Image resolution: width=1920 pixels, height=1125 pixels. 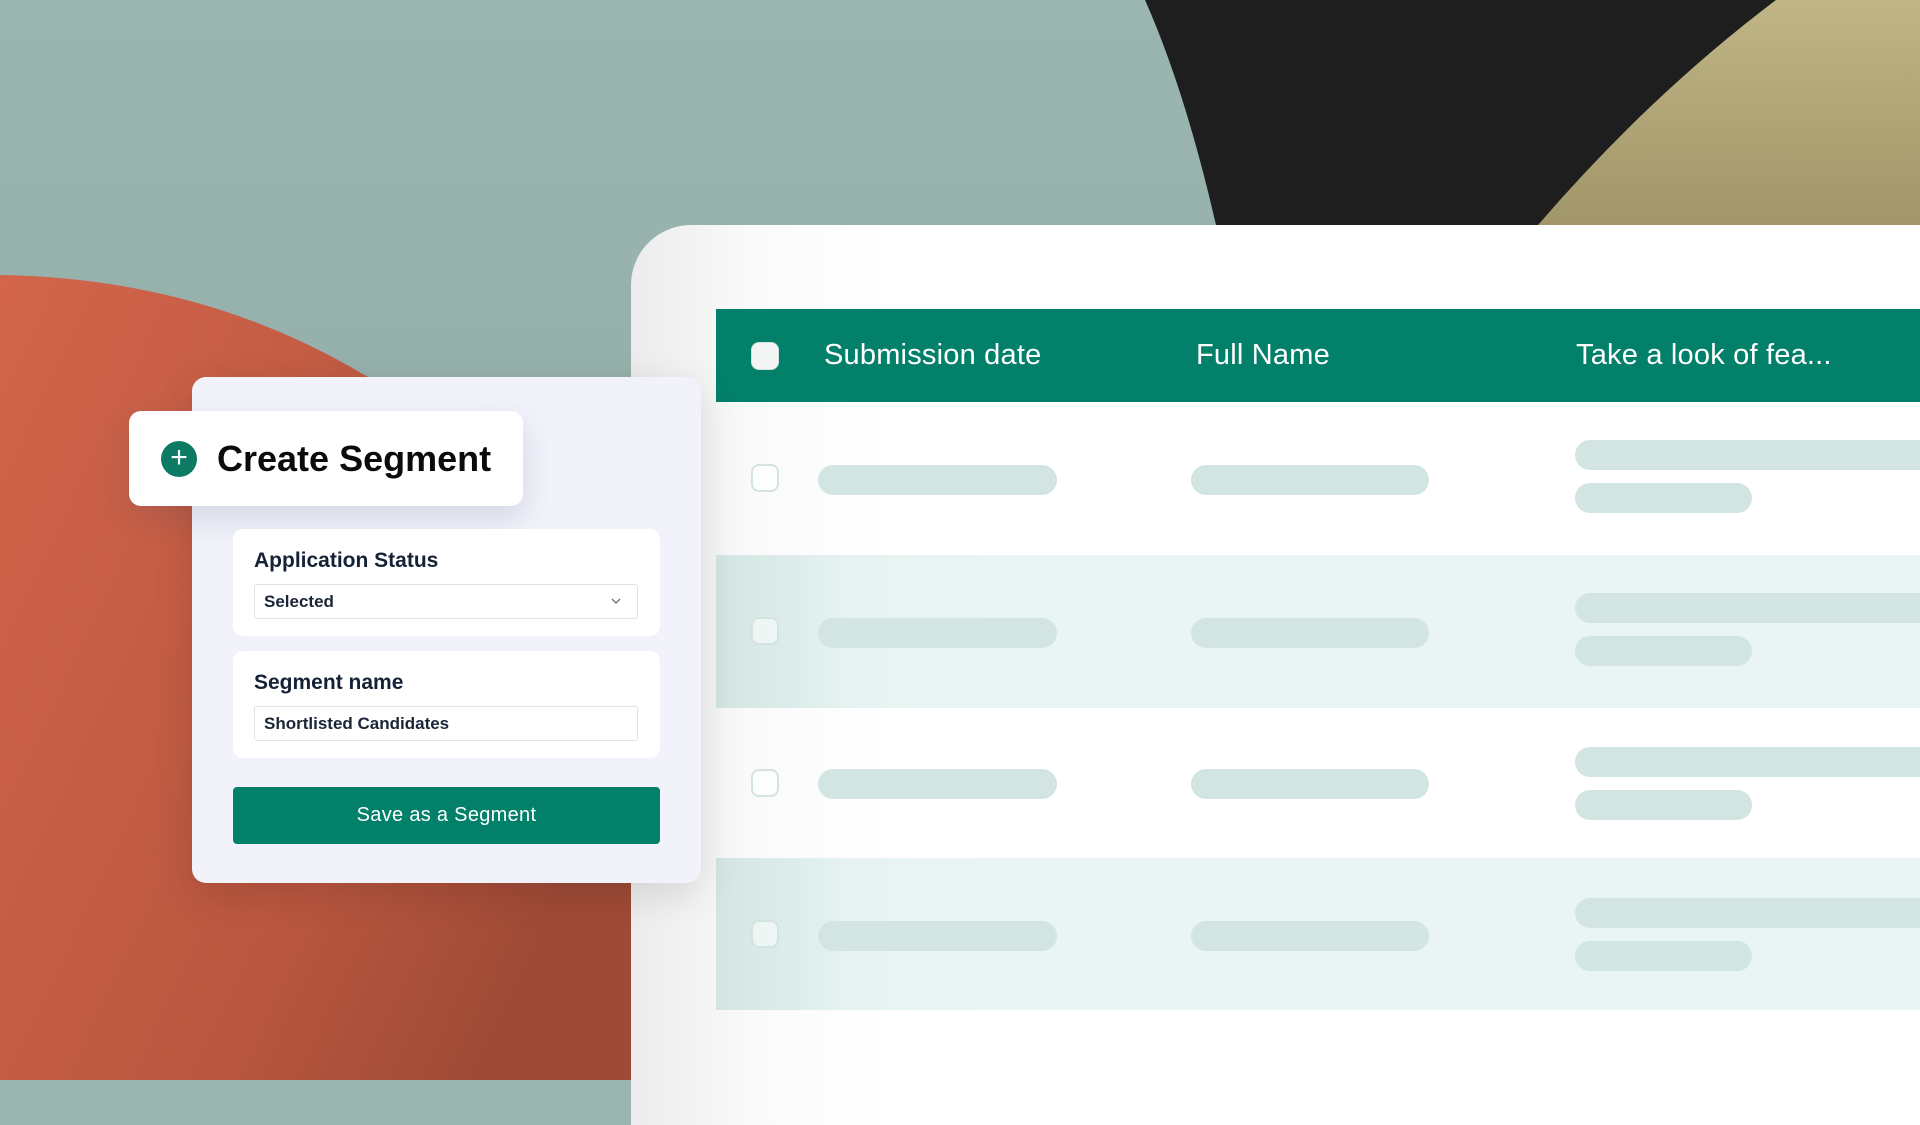 I want to click on segment-name-label: Segment name, so click(x=329, y=682).